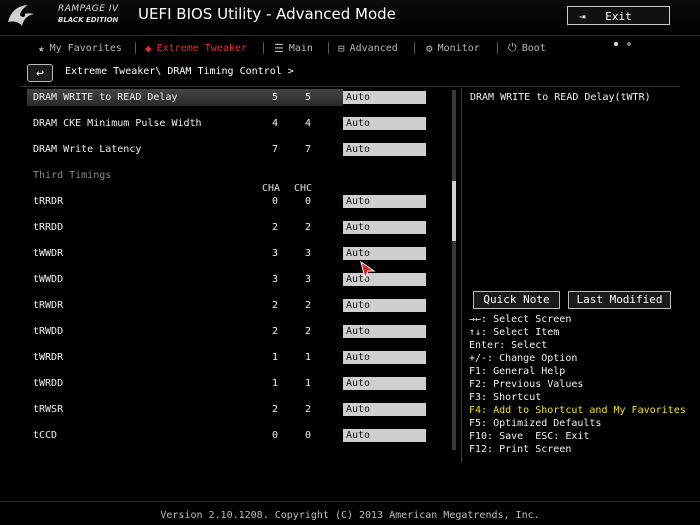  Describe the element at coordinates (461, 275) in the screenshot. I see `panel-divider` at that location.